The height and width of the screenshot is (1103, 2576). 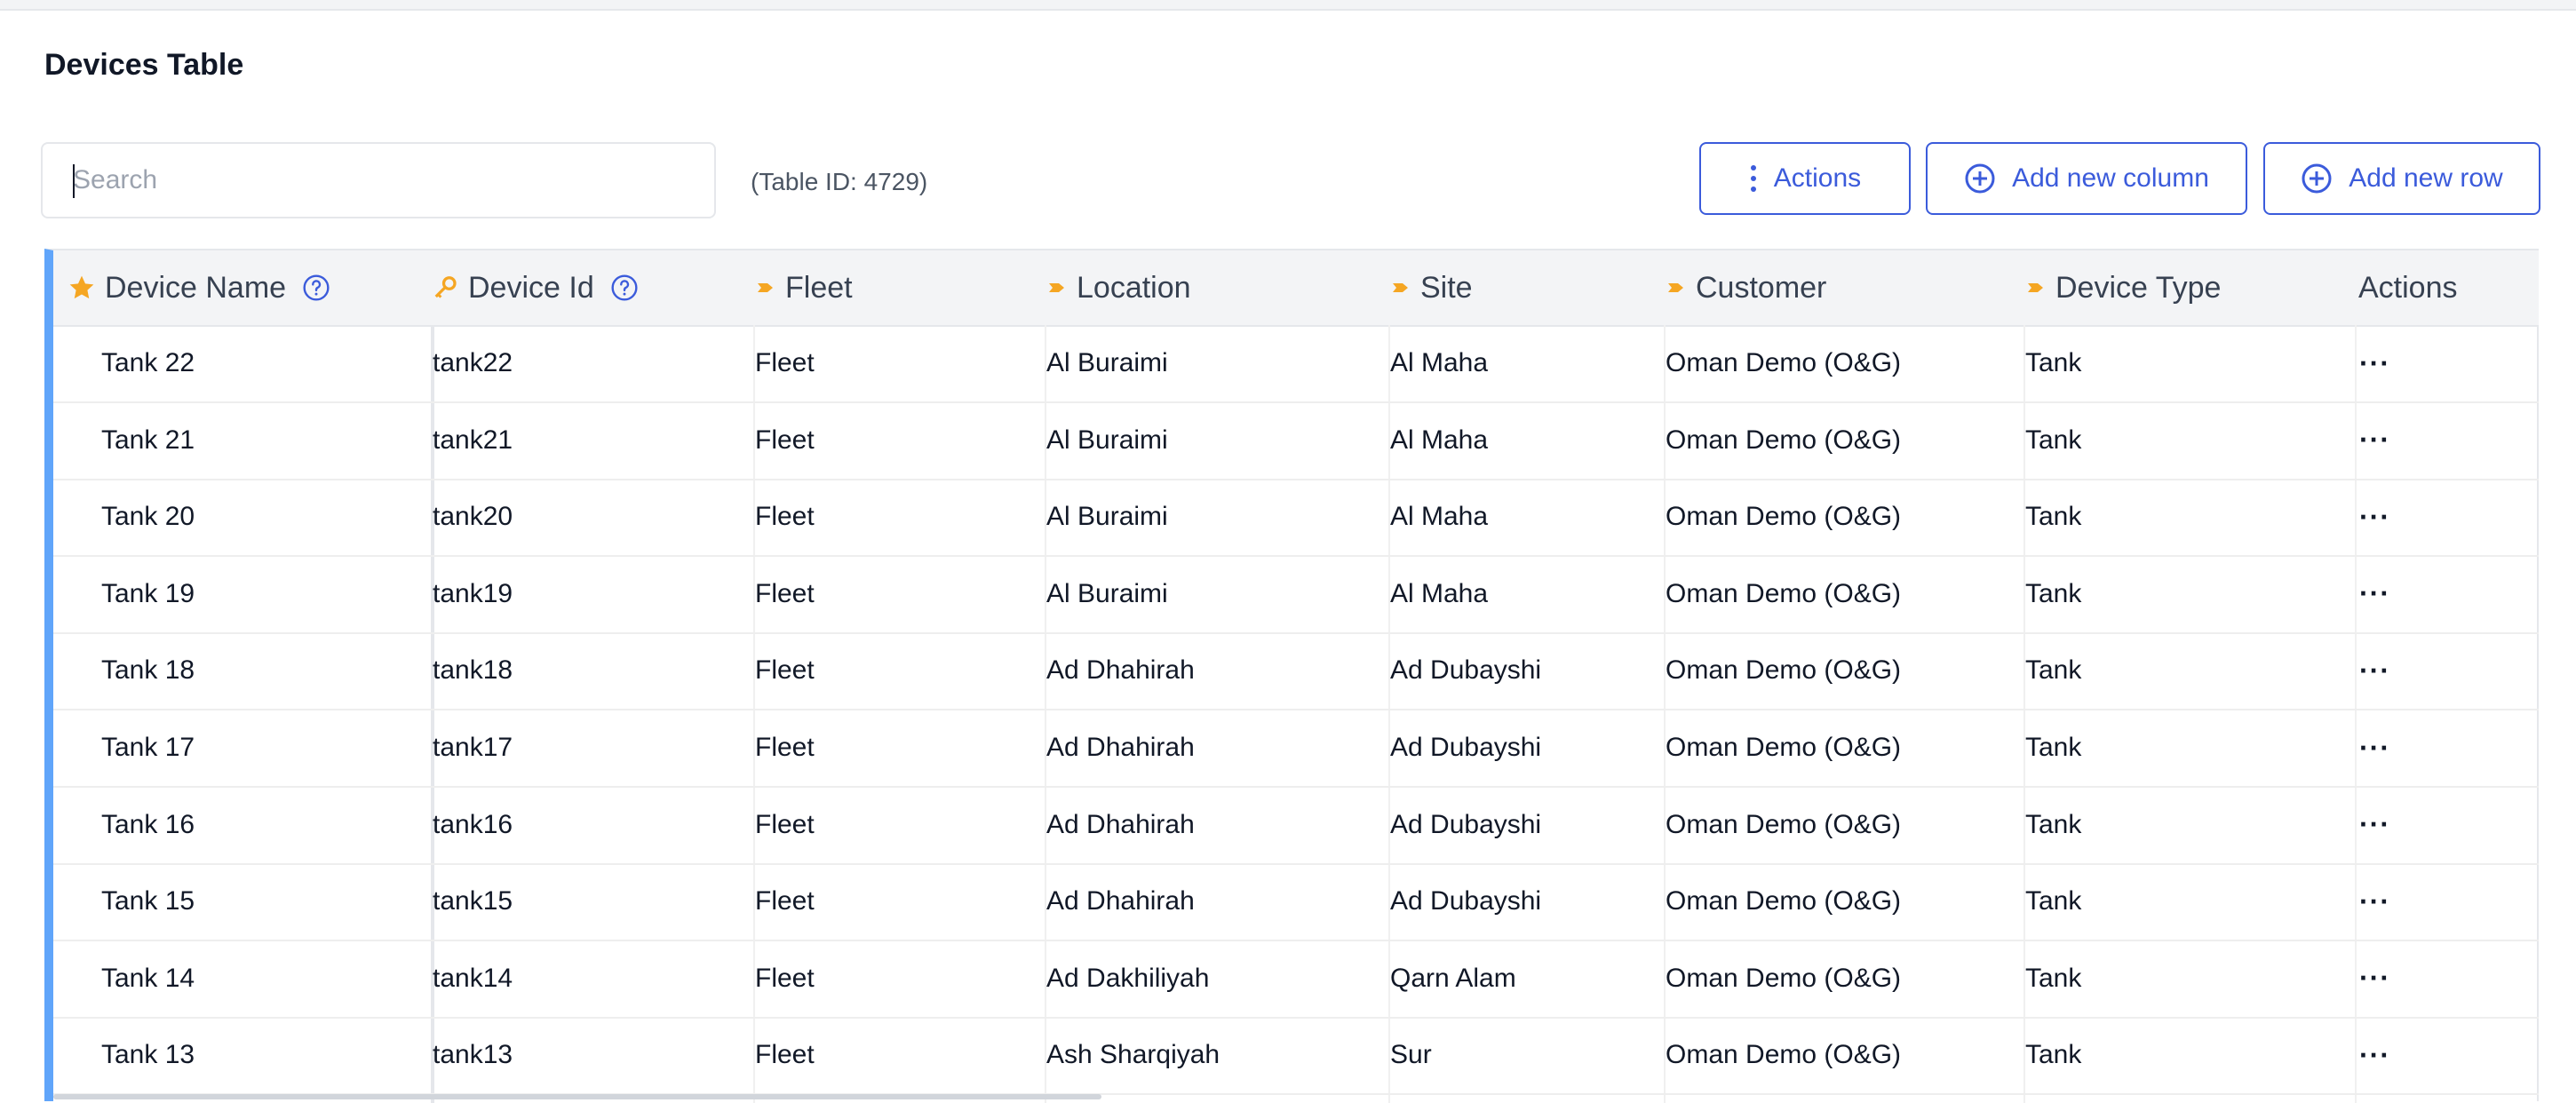 I want to click on cell-device-id: tank19, so click(x=473, y=594).